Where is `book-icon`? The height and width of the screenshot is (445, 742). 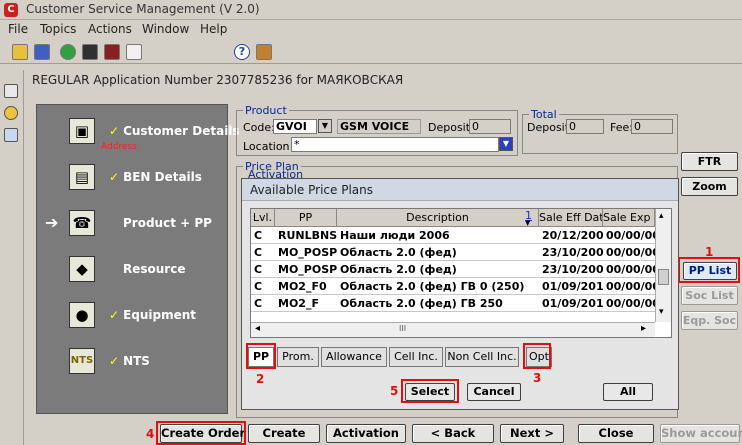 book-icon is located at coordinates (112, 52).